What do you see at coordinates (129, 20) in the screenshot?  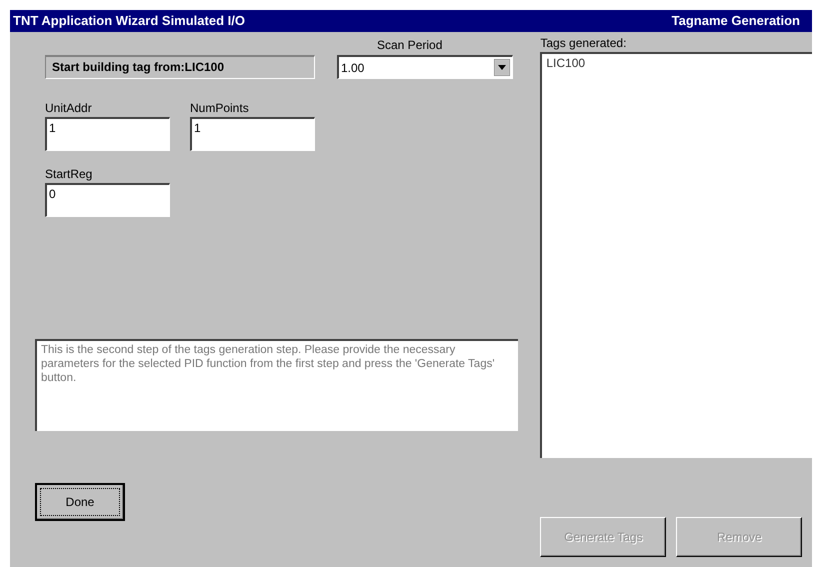 I see `window-title: TNT Application Wizard Simulated I/O` at bounding box center [129, 20].